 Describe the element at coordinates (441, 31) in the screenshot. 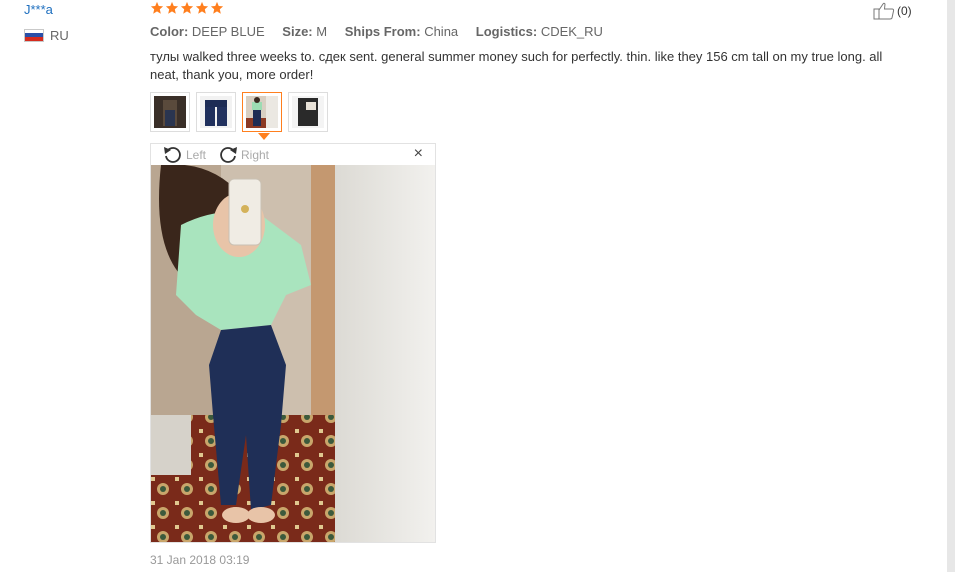

I see `ships-from-value: China` at that location.